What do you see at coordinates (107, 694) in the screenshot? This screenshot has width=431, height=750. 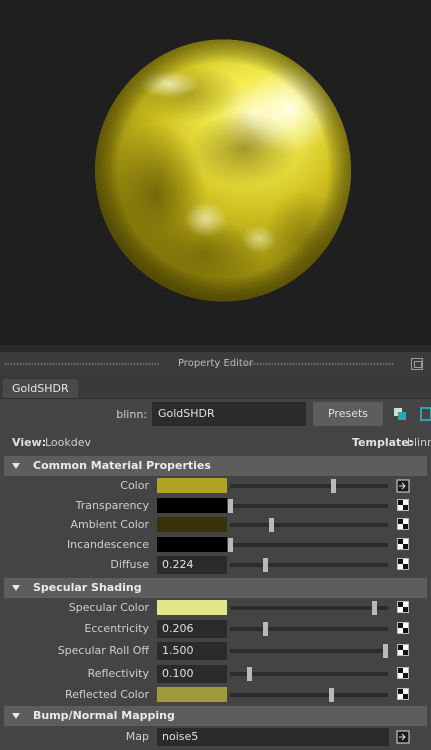 I see `attr-label: Reflected Color` at bounding box center [107, 694].